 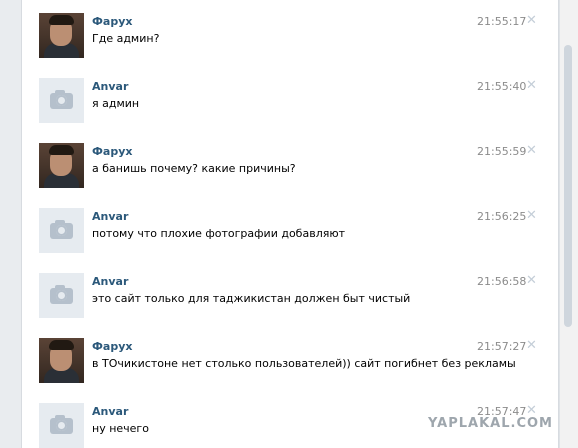 I want to click on message-text: потому что плохие фотографии добавляют, so click(x=219, y=233).